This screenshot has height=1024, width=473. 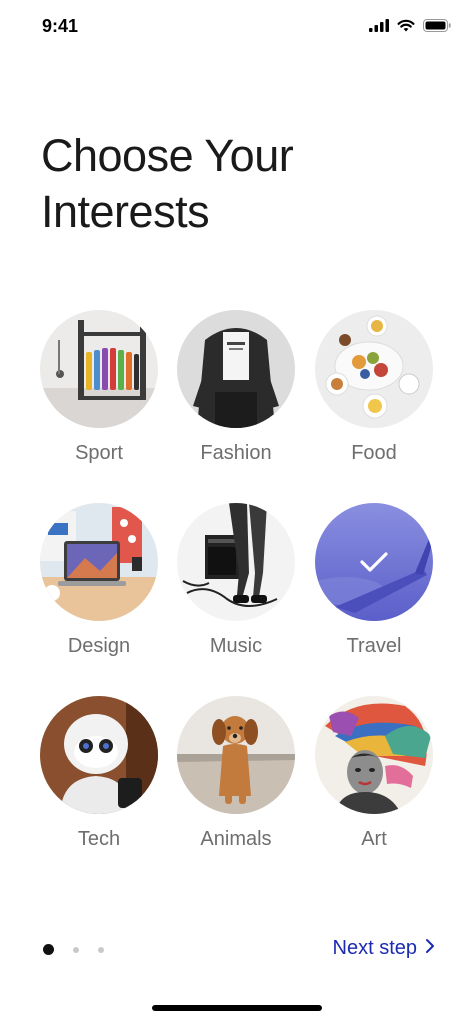 I want to click on interest-label-fashion: Fashion, so click(x=236, y=453).